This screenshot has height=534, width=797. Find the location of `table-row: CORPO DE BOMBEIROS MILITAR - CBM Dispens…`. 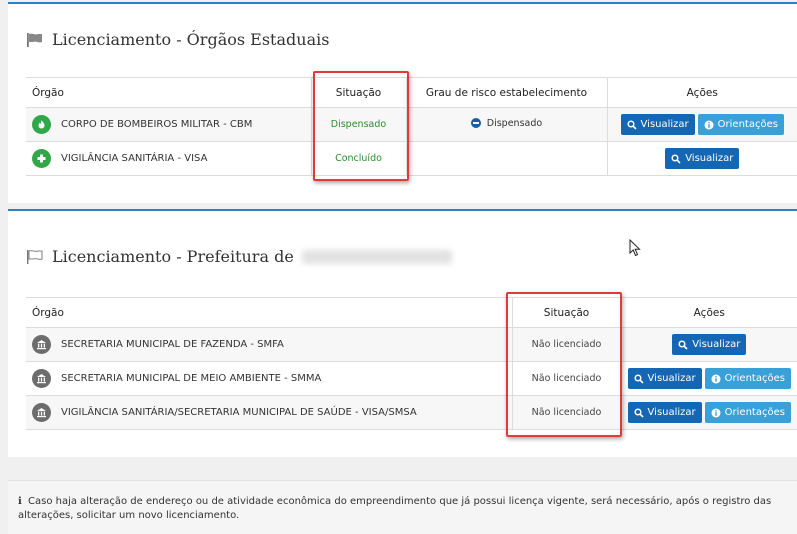

table-row: CORPO DE BOMBEIROS MILITAR - CBM Dispens… is located at coordinates (411, 124).